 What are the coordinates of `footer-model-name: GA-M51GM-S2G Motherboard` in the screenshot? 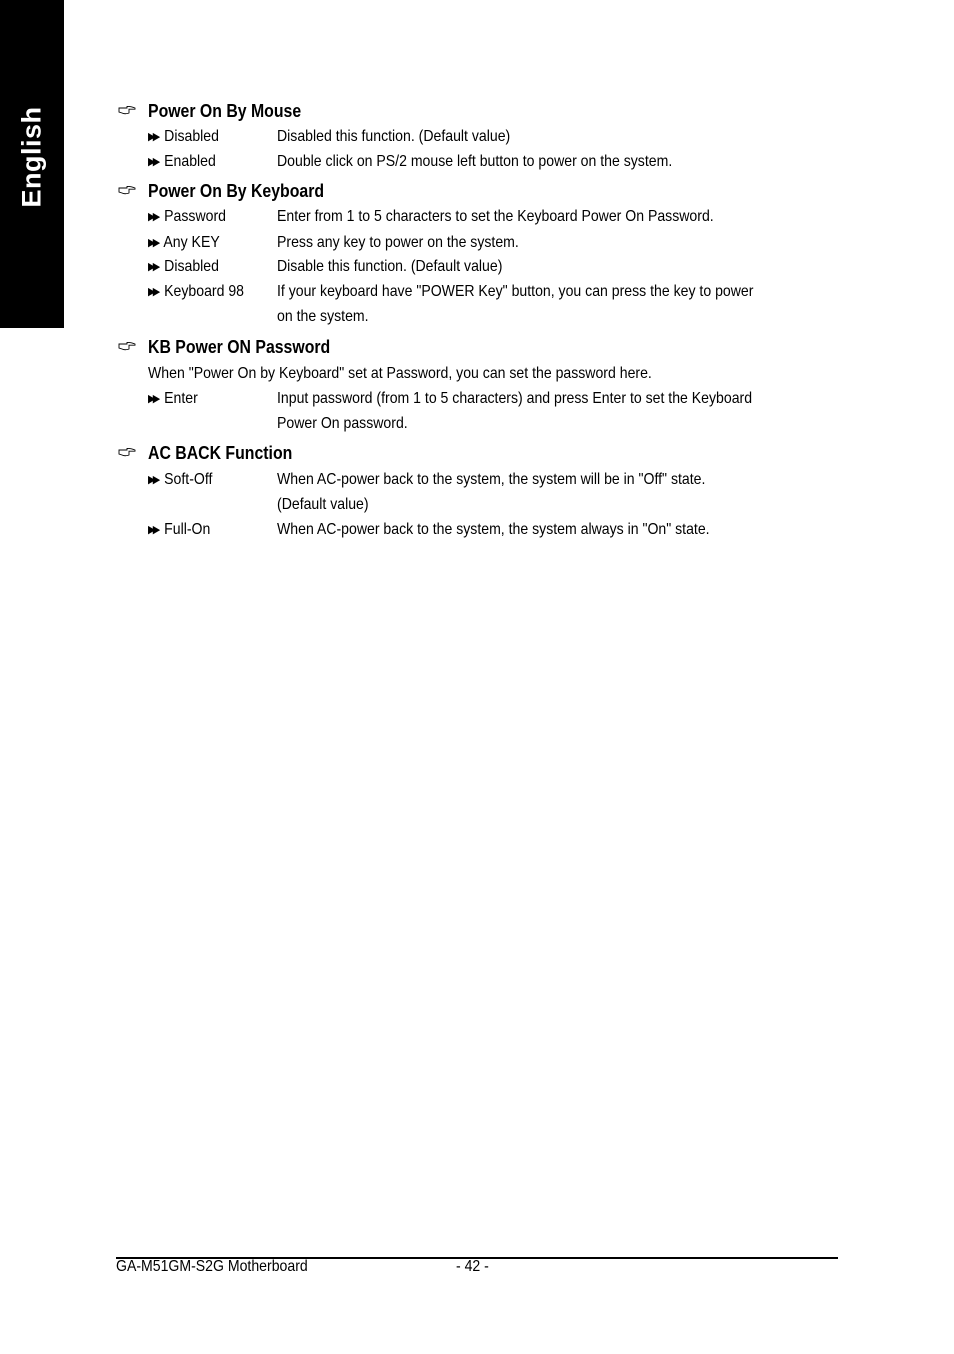 It's located at (212, 1266).